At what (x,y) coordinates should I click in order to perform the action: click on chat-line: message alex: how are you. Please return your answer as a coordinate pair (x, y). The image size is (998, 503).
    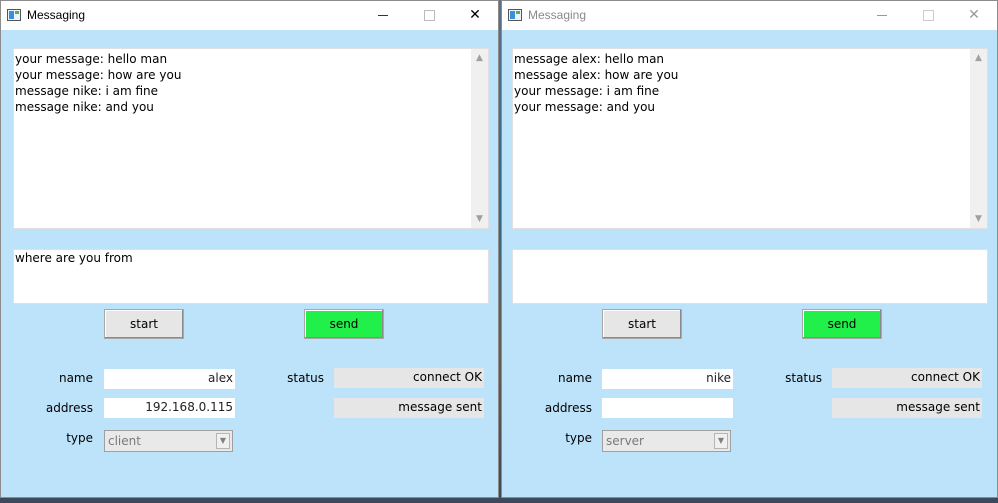
    Looking at the image, I should click on (596, 75).